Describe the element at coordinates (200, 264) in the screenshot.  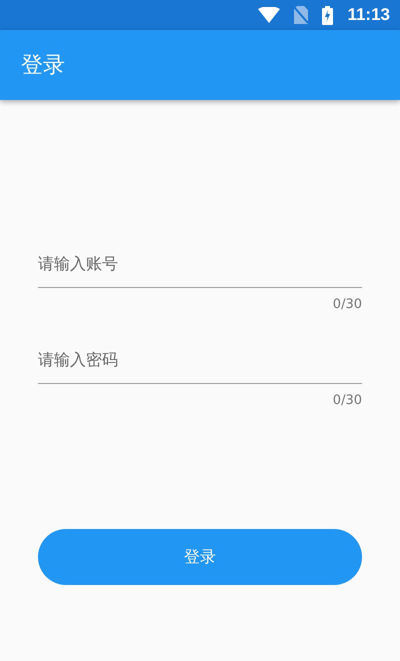
I see `input-field: 请输入账号` at that location.